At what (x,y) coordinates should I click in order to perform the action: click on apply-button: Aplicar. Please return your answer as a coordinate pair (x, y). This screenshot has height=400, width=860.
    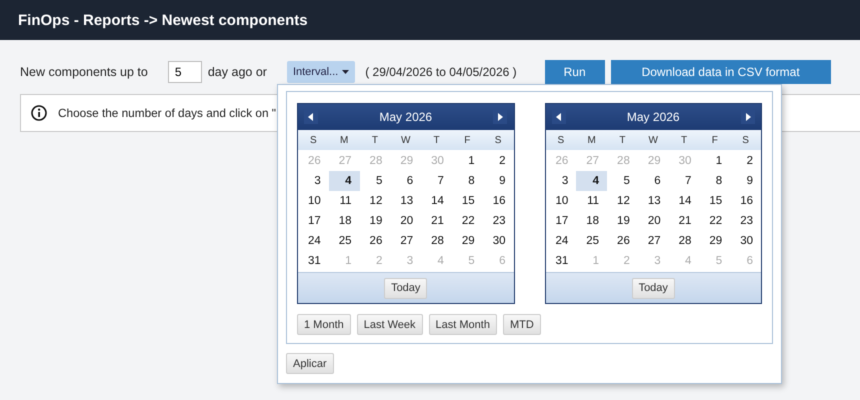
    Looking at the image, I should click on (310, 363).